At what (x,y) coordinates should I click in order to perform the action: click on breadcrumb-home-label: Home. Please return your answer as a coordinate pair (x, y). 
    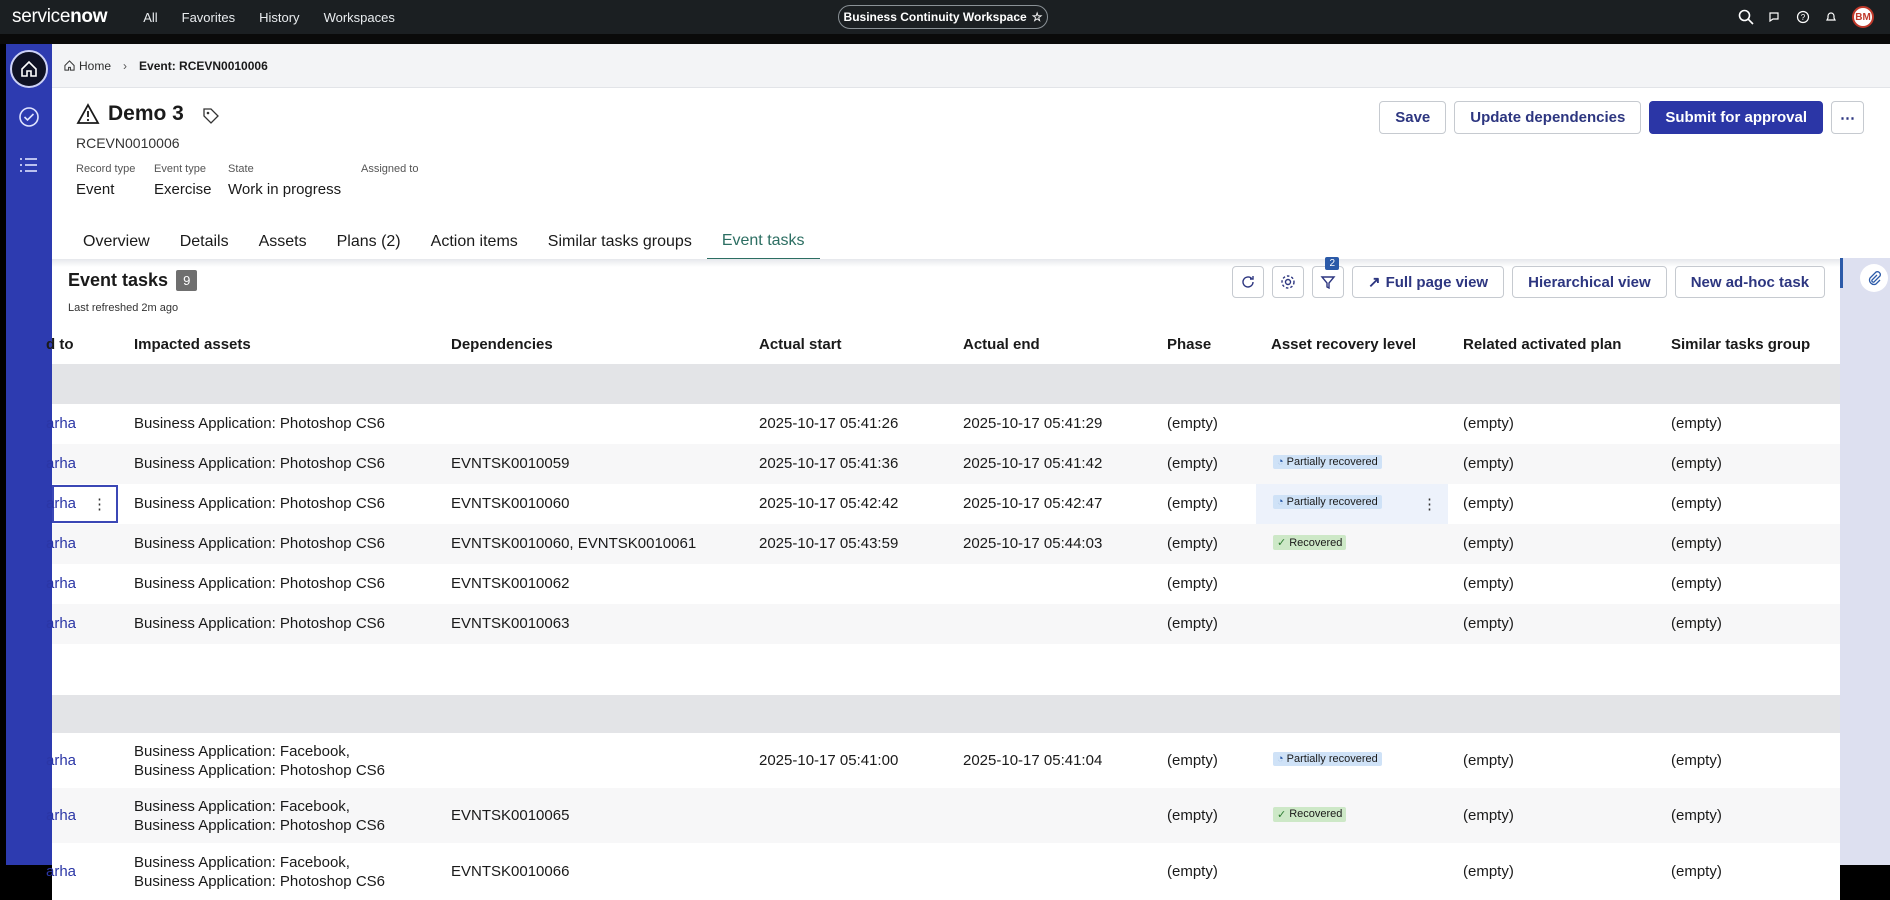
    Looking at the image, I should click on (95, 65).